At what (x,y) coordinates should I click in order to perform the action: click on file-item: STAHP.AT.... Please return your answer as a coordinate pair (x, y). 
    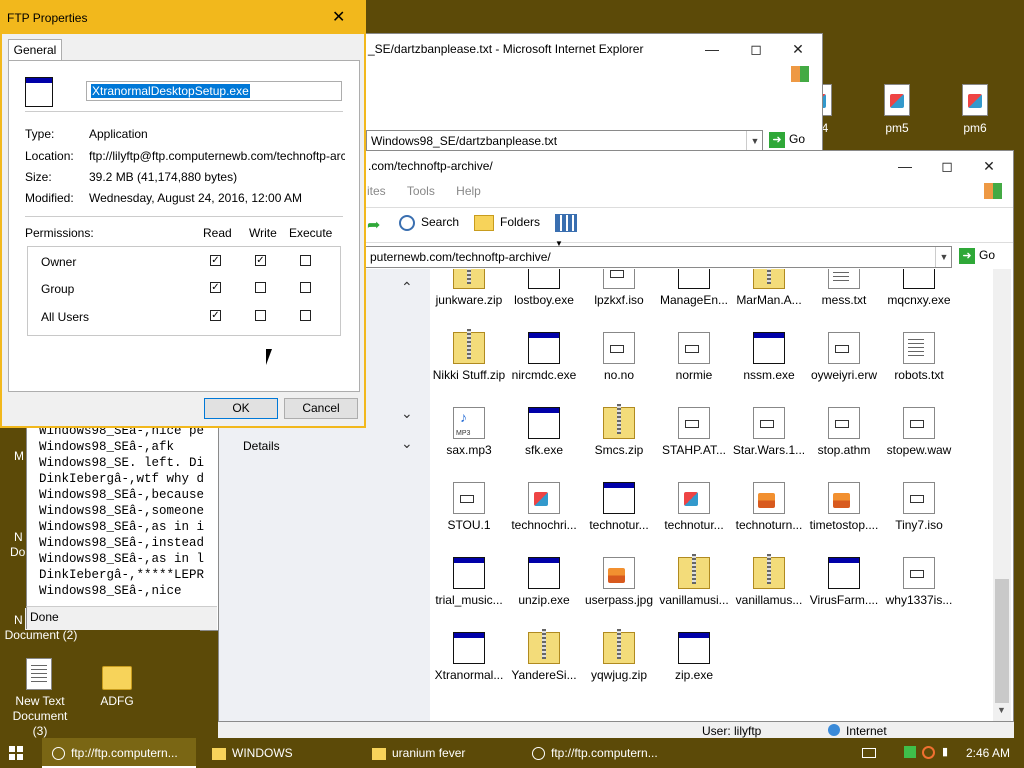
    Looking at the image, I should click on (694, 432).